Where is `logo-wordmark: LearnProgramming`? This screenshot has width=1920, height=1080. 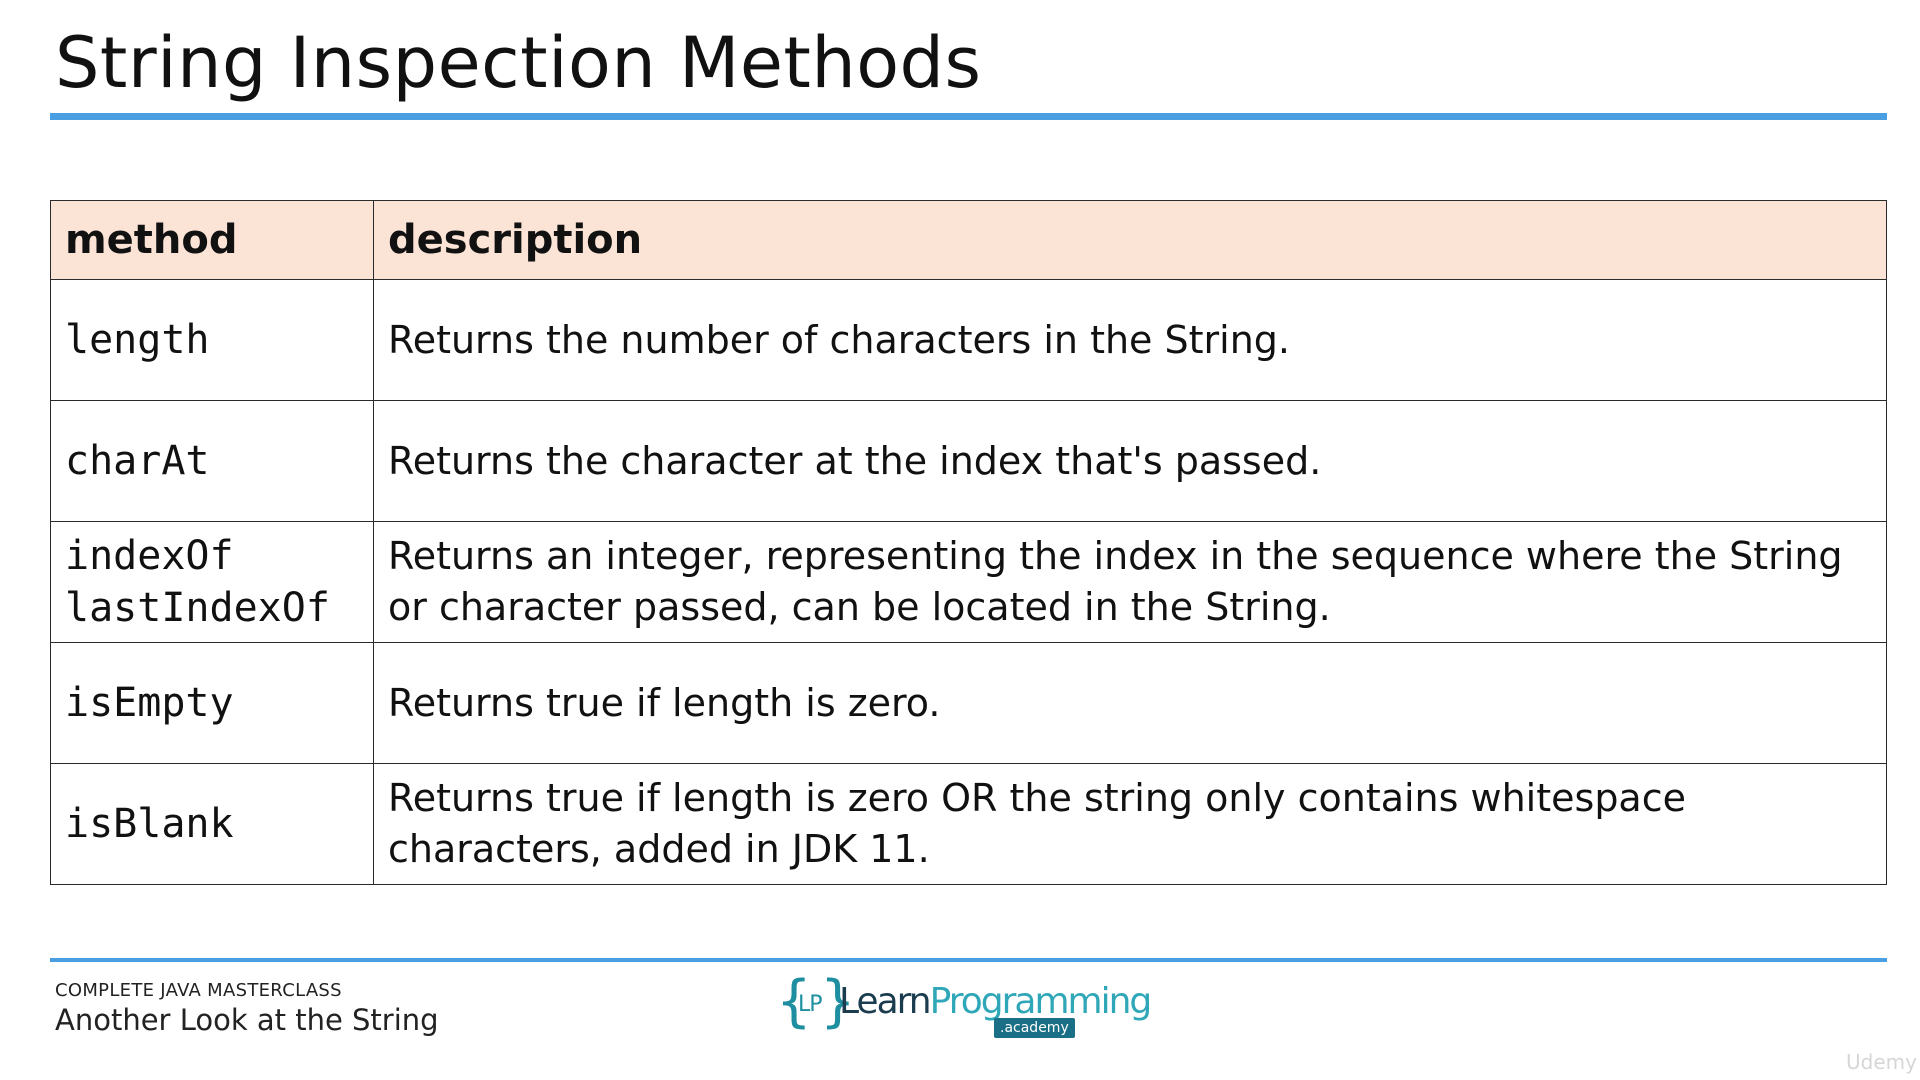 logo-wordmark: LearnProgramming is located at coordinates (996, 1001).